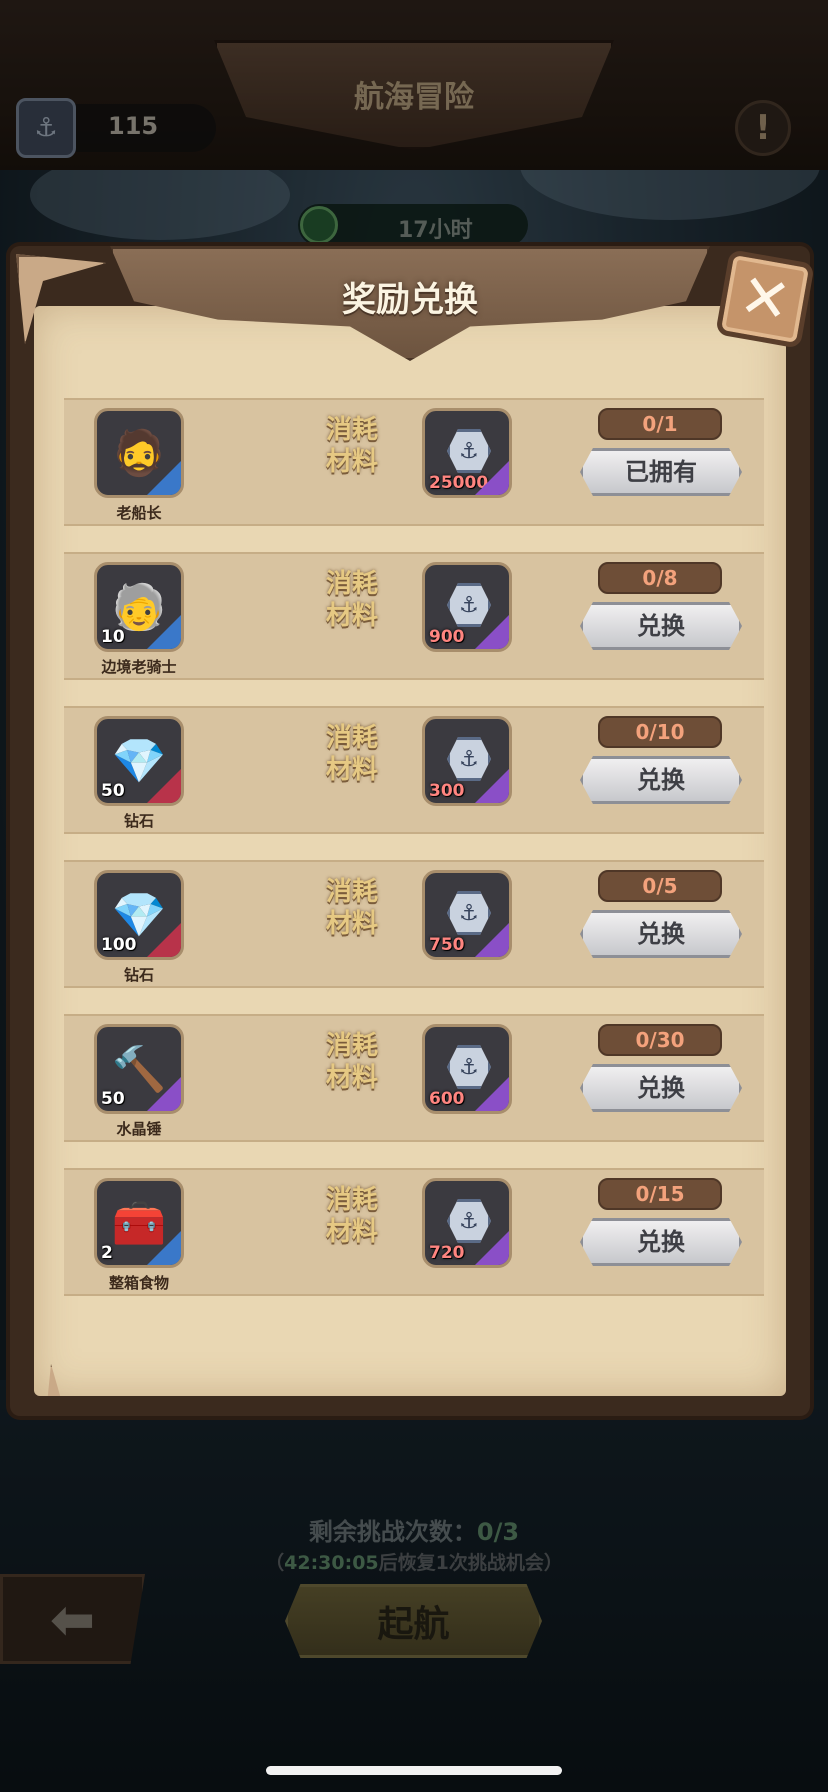 The width and height of the screenshot is (828, 1792). What do you see at coordinates (447, 1099) in the screenshot?
I see `cost-amount: 600` at bounding box center [447, 1099].